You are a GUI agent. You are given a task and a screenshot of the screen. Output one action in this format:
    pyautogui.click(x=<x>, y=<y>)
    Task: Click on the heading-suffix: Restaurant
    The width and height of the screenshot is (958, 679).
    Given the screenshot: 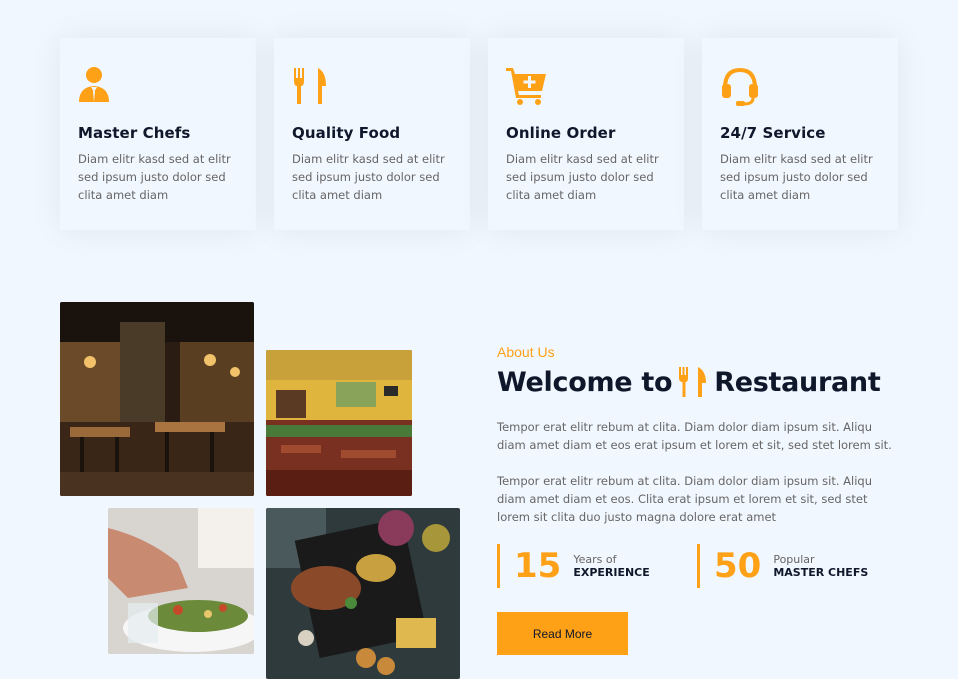 What is the action you would take?
    pyautogui.click(x=797, y=382)
    